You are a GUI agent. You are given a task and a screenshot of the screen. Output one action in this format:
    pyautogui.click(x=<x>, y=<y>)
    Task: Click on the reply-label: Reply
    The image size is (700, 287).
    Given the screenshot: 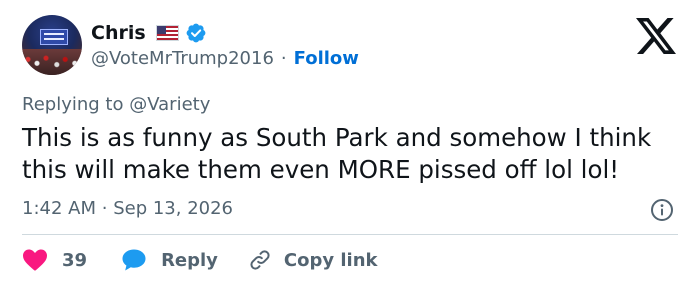 What is the action you would take?
    pyautogui.click(x=189, y=260)
    